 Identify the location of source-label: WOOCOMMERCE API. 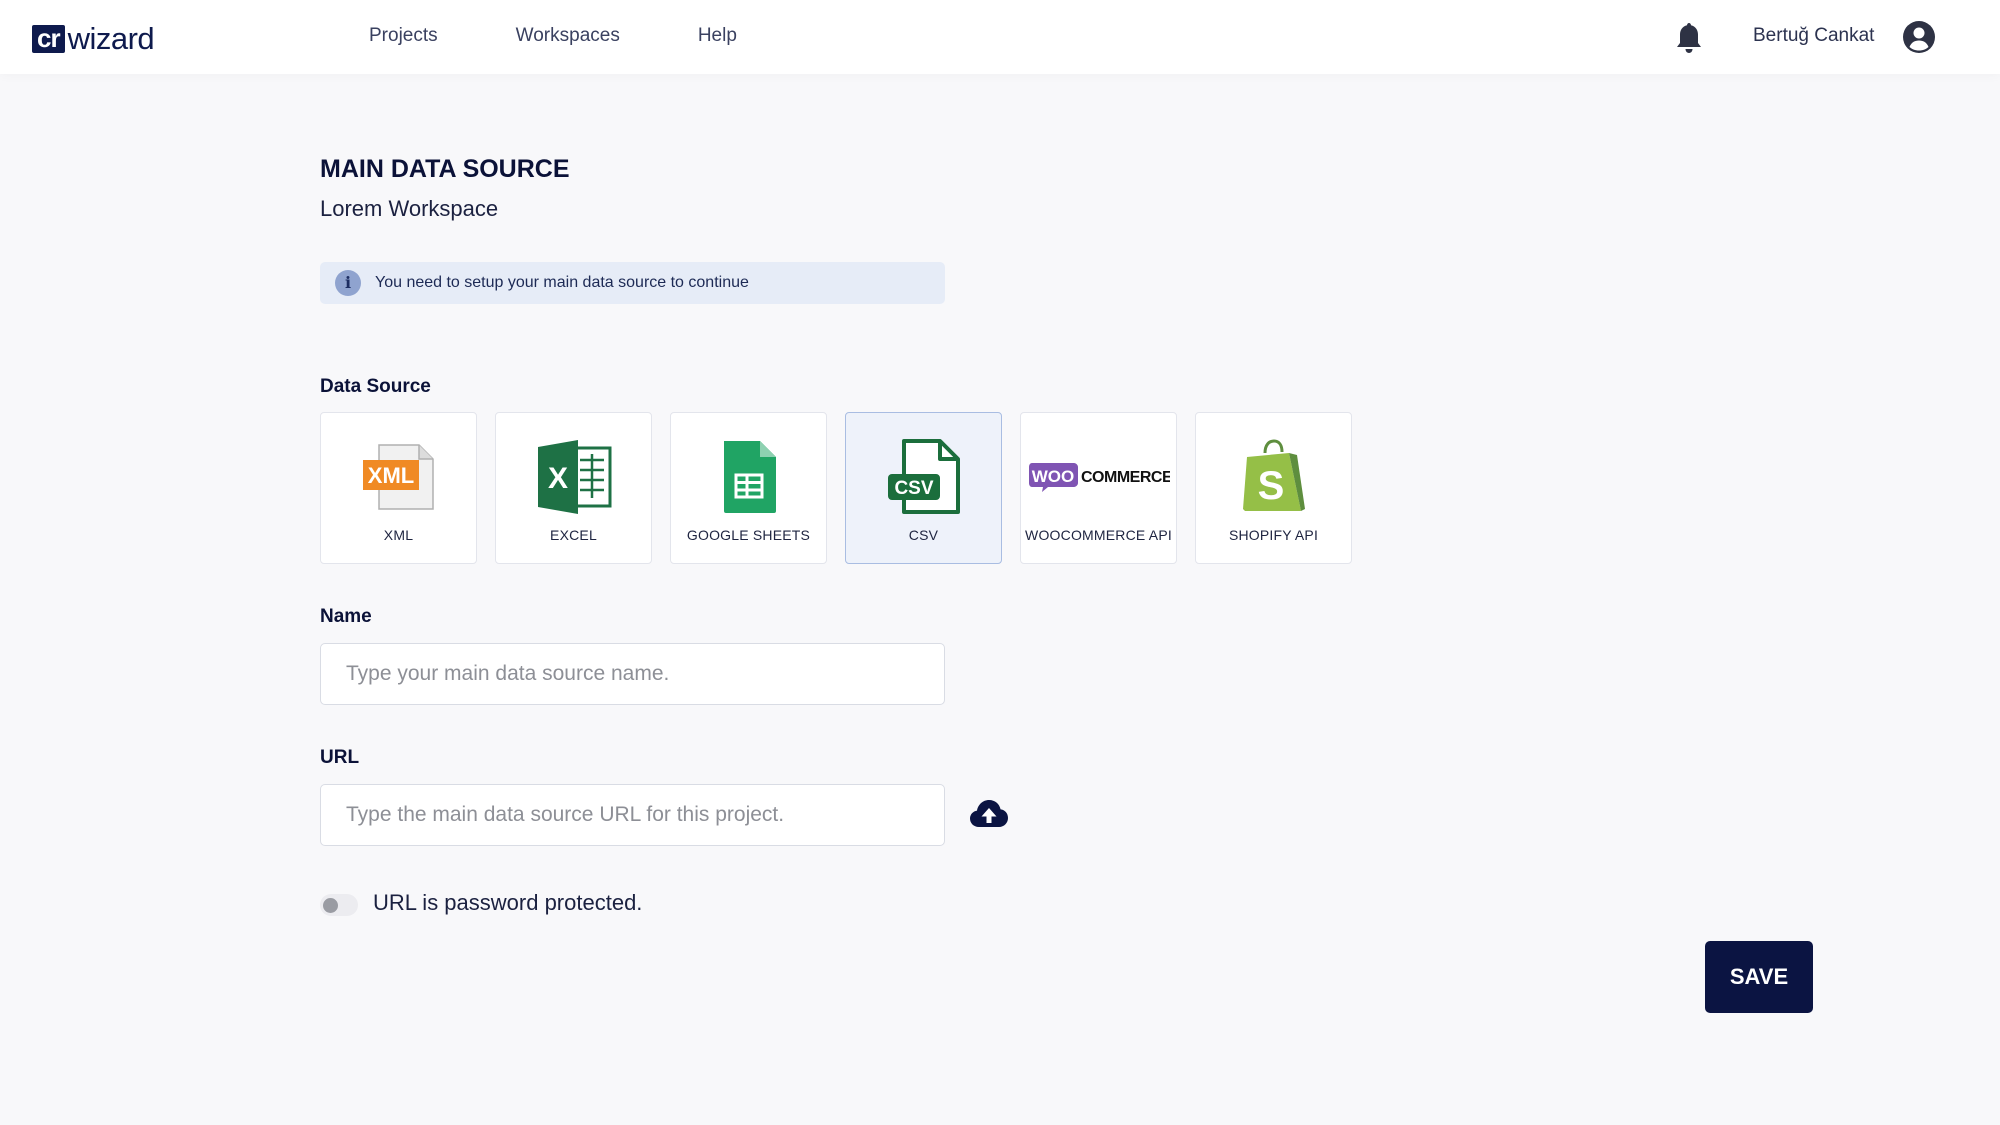
(1098, 535).